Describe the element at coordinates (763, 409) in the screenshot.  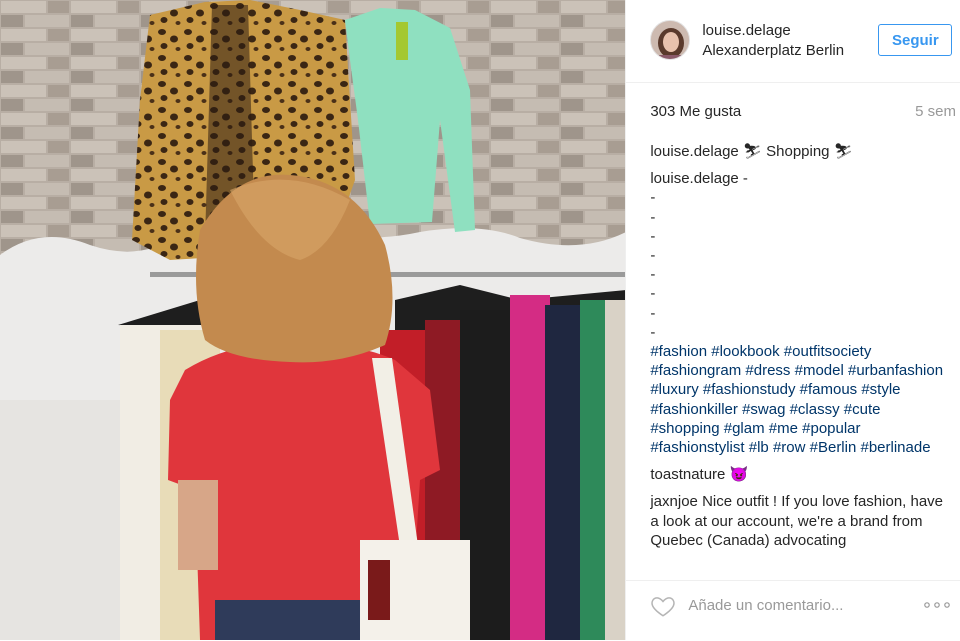
I see `hashtag-link: #swag` at that location.